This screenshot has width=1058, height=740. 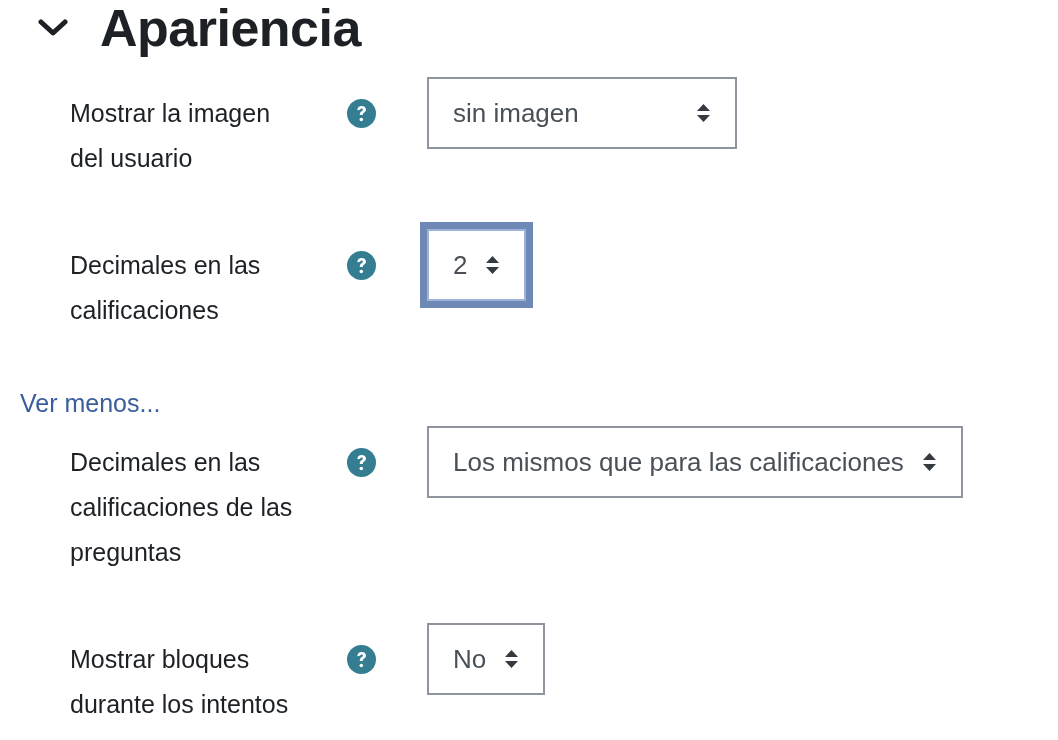 I want to click on select-dropdown: sin imagen, so click(x=582, y=113).